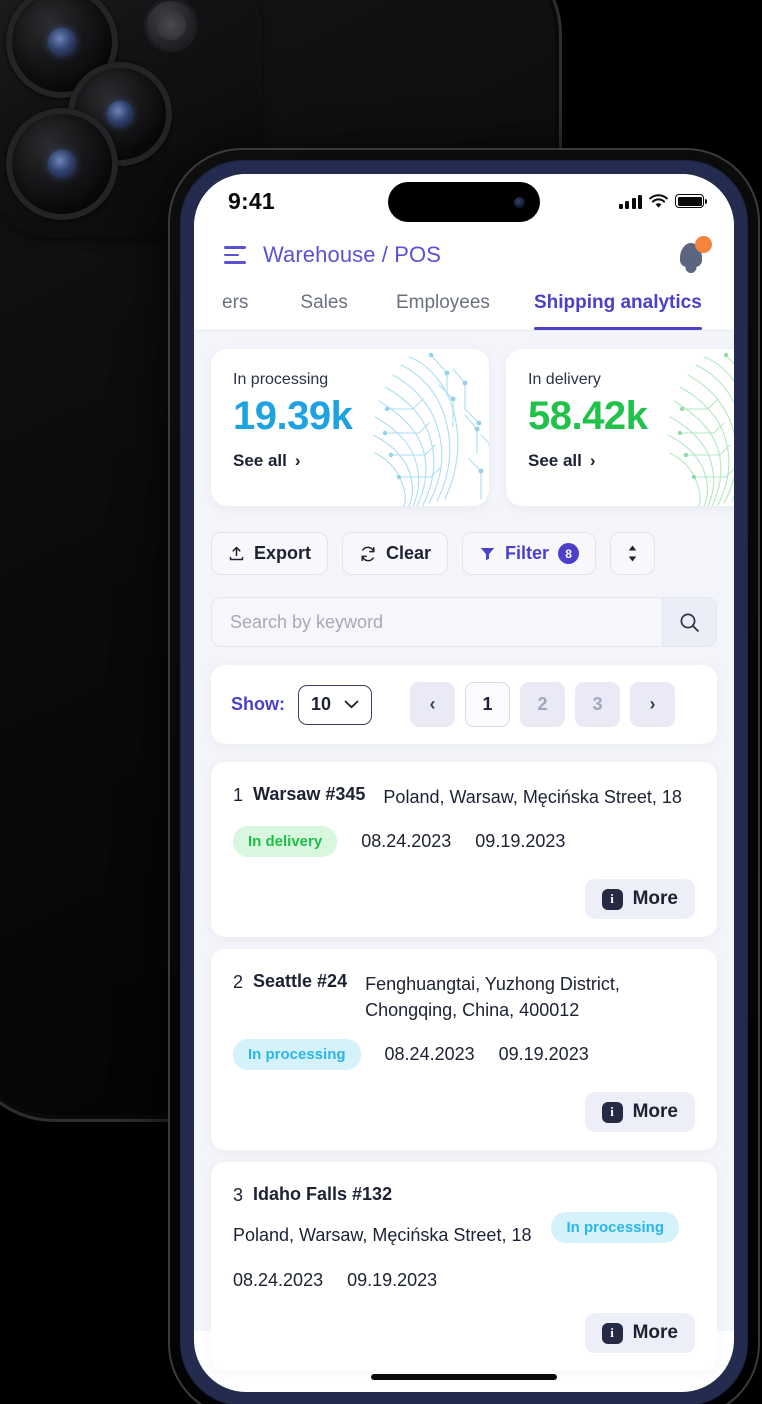 This screenshot has height=1404, width=762. Describe the element at coordinates (519, 202) in the screenshot. I see `front-camera-icon` at that location.